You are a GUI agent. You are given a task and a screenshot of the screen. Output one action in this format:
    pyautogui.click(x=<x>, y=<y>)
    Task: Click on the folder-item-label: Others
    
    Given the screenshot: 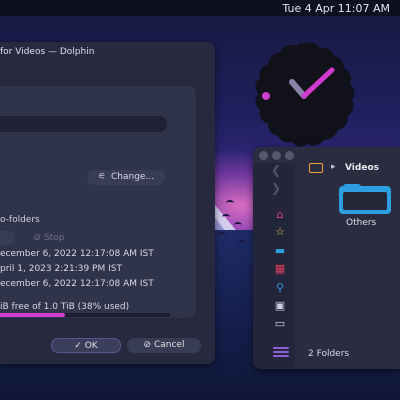 What is the action you would take?
    pyautogui.click(x=361, y=223)
    